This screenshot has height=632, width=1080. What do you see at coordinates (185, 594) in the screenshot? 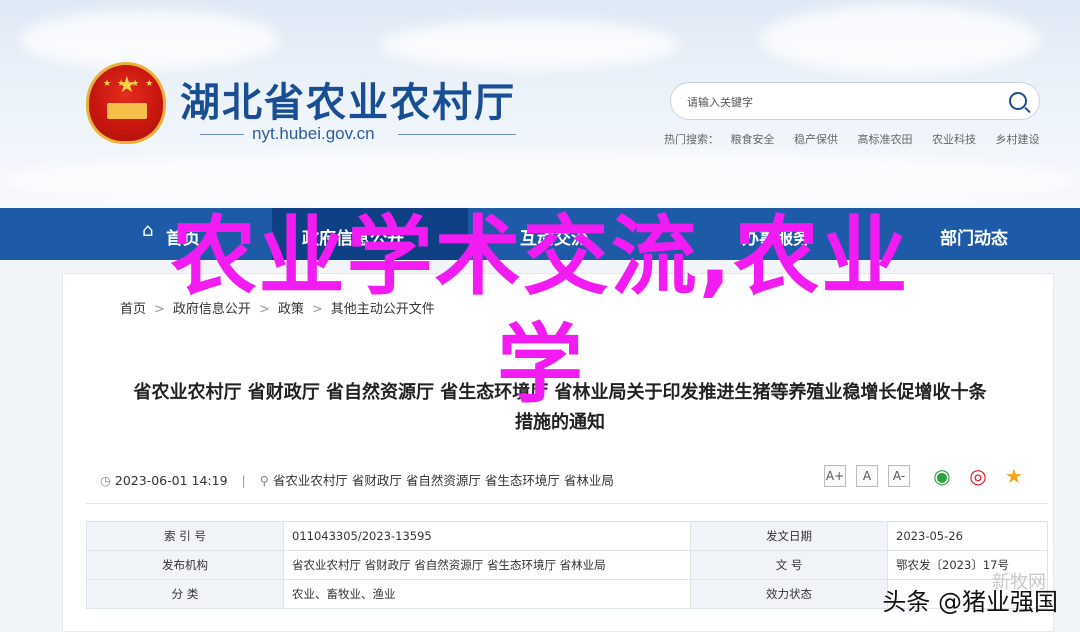
I see `table-key: 分 类` at bounding box center [185, 594].